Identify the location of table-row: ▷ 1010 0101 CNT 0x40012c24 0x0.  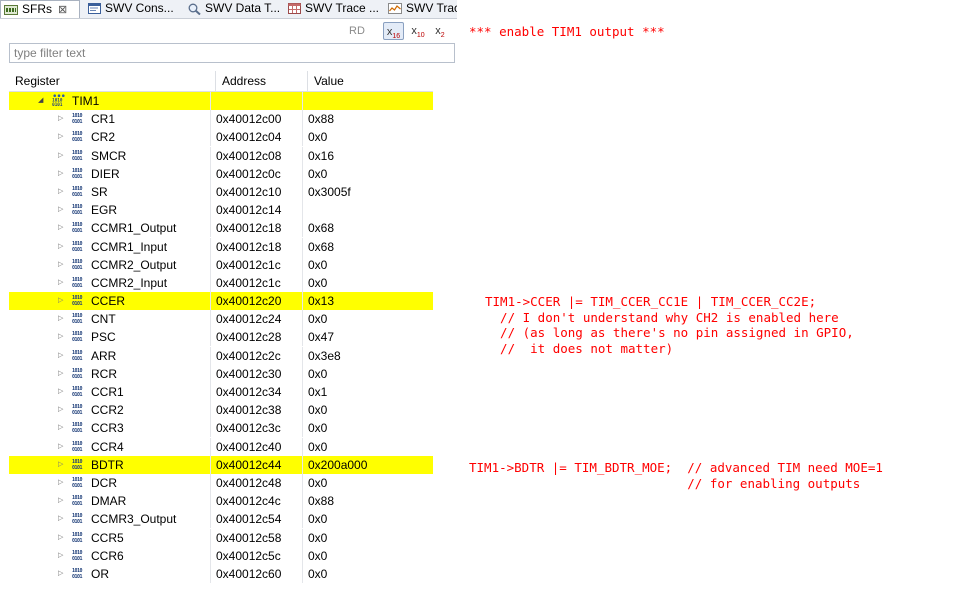
(221, 319).